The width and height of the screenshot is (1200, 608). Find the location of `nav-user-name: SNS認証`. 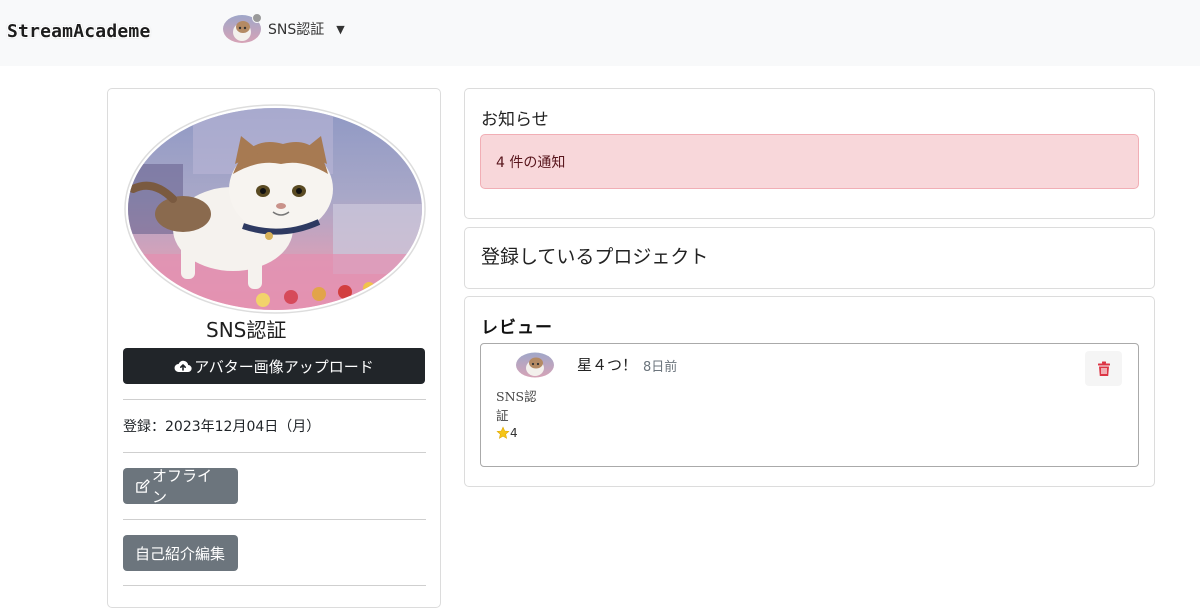

nav-user-name: SNS認証 is located at coordinates (296, 30).